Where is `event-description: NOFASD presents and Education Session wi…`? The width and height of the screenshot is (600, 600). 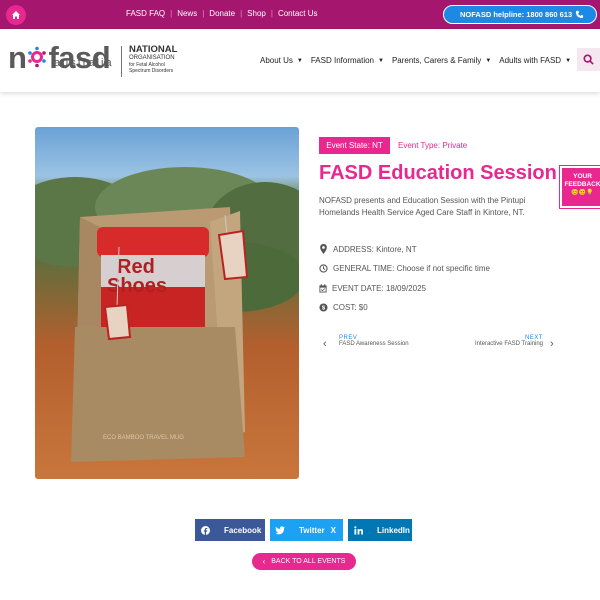 event-description: NOFASD presents and Education Session wi… is located at coordinates (422, 206).